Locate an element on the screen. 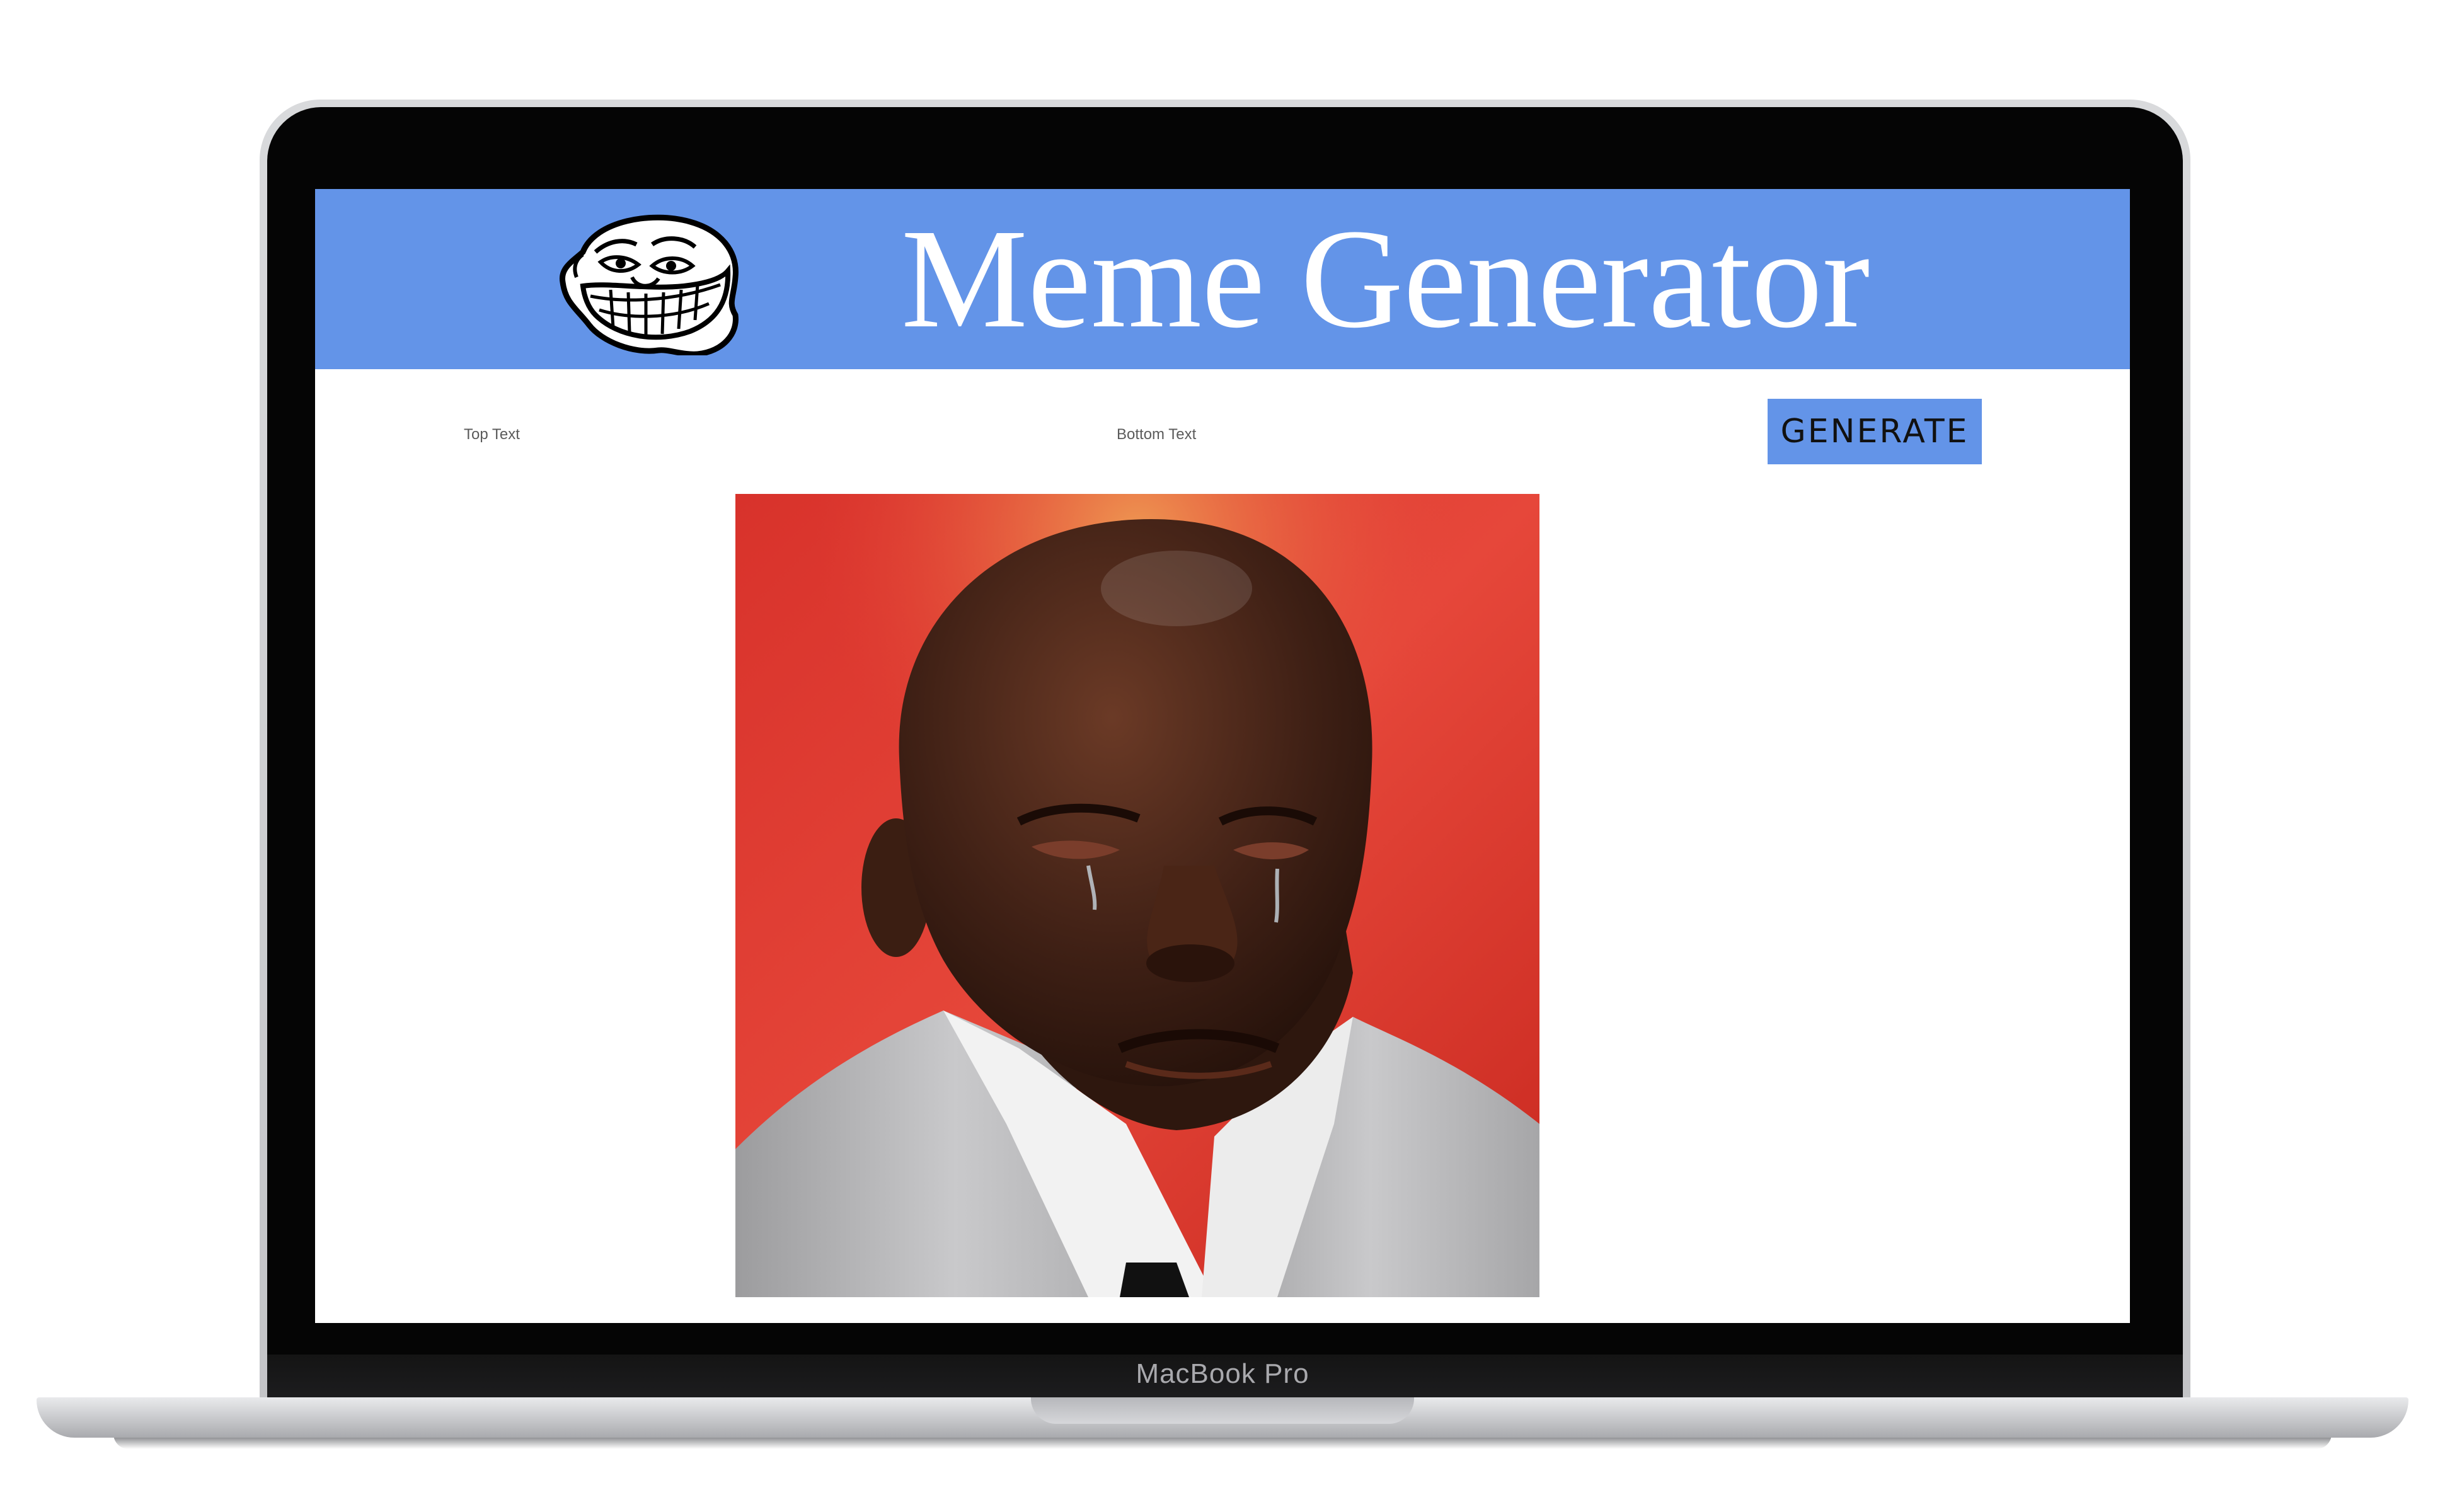 This screenshot has width=2445, height=1512. top-text-input is located at coordinates (665, 435).